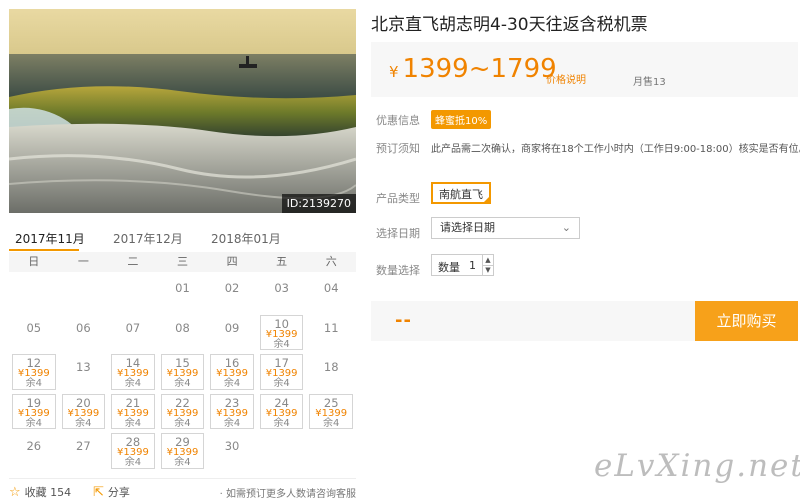 This screenshot has width=800, height=502. I want to click on day-number: 03, so click(281, 288).